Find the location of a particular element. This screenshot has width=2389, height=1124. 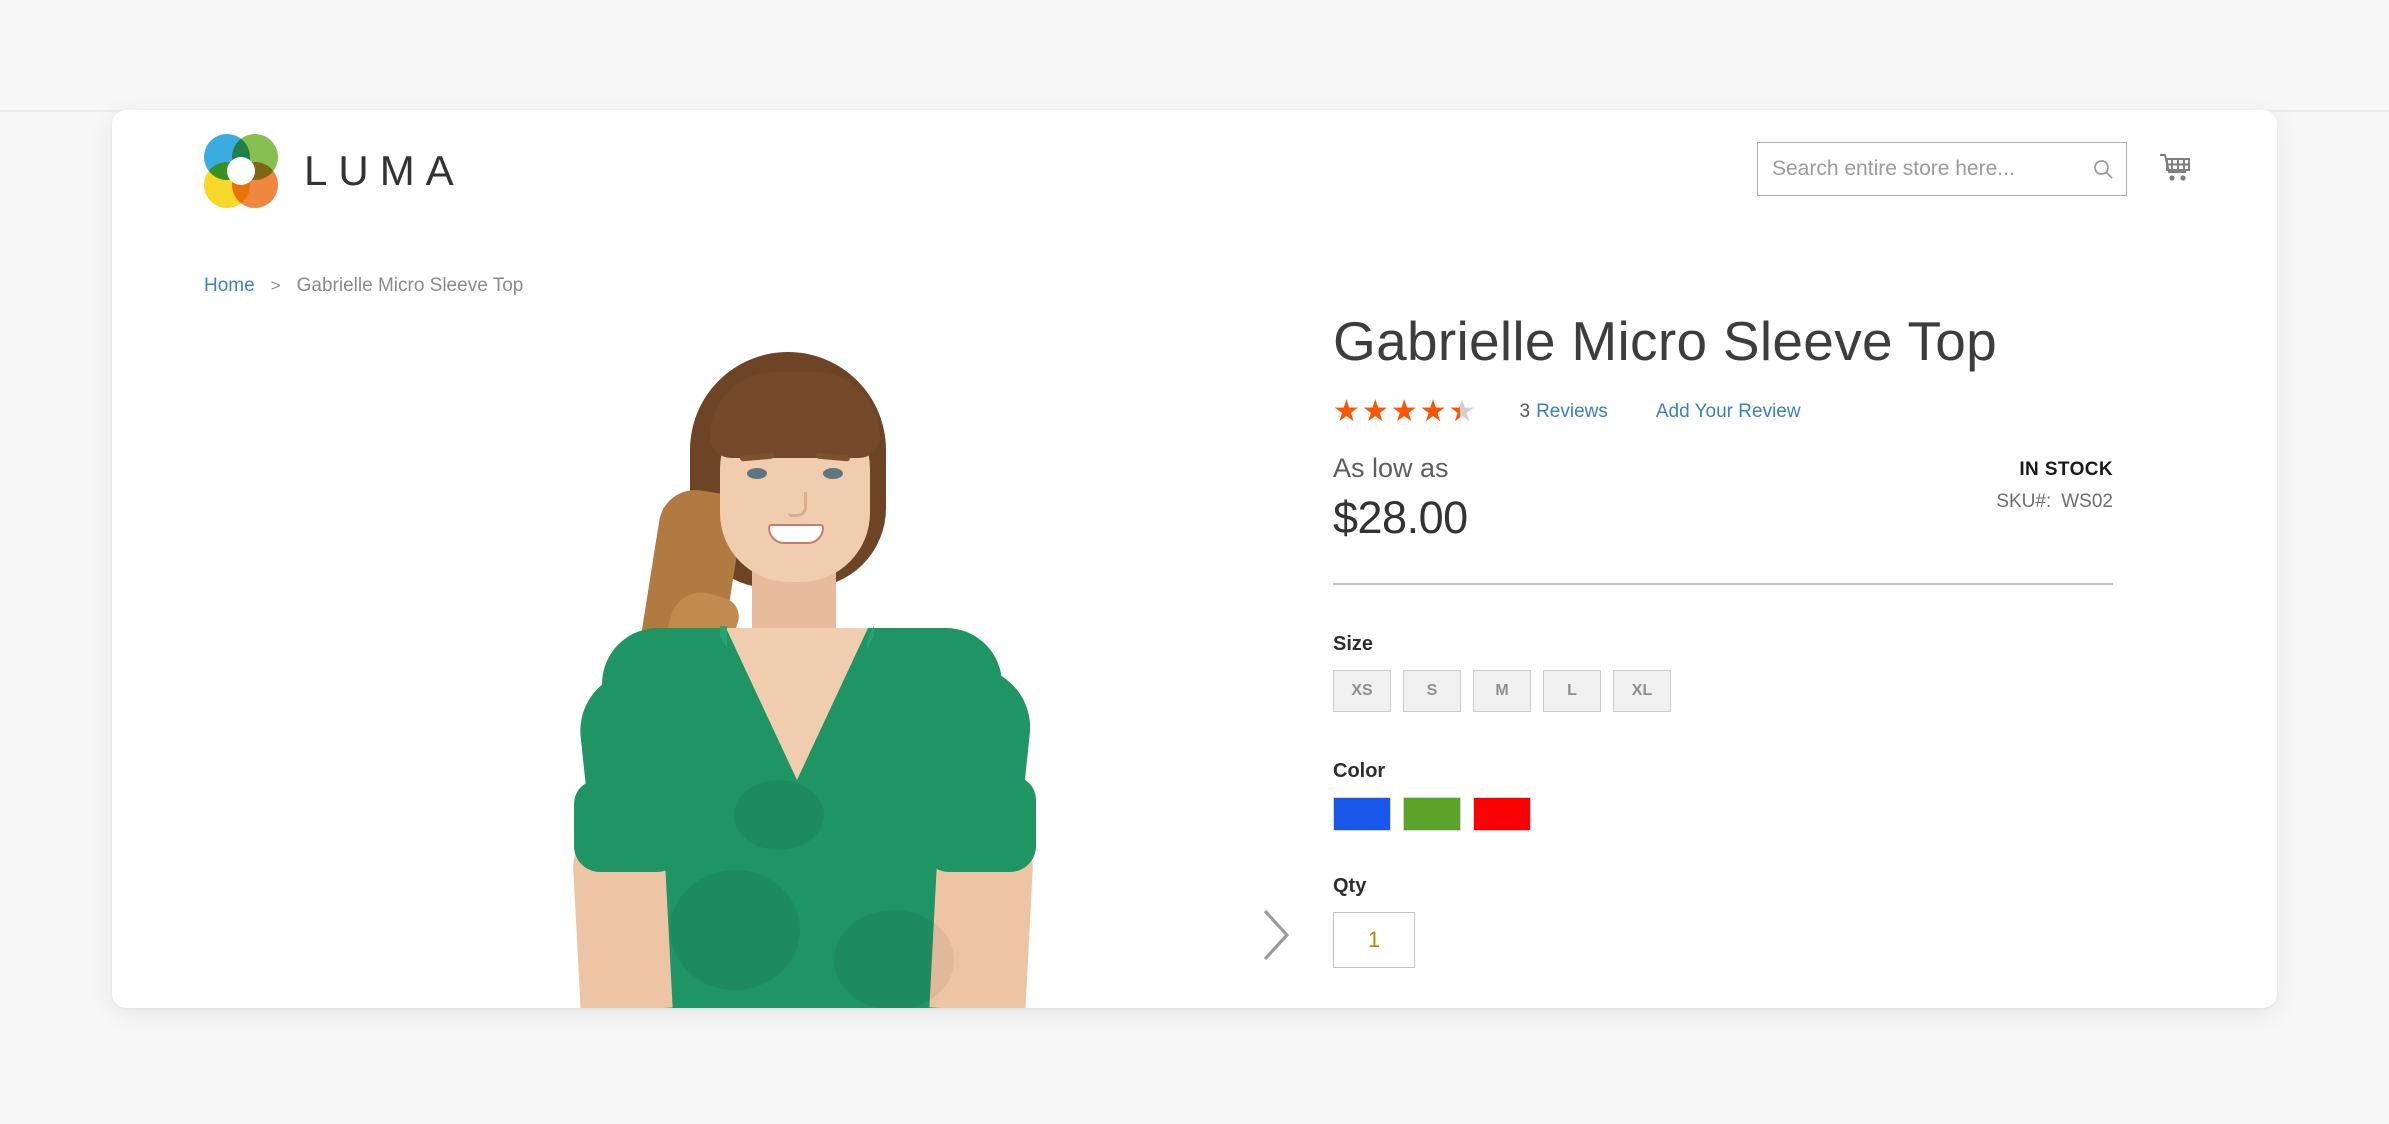

size-label: Size is located at coordinates (1353, 644).